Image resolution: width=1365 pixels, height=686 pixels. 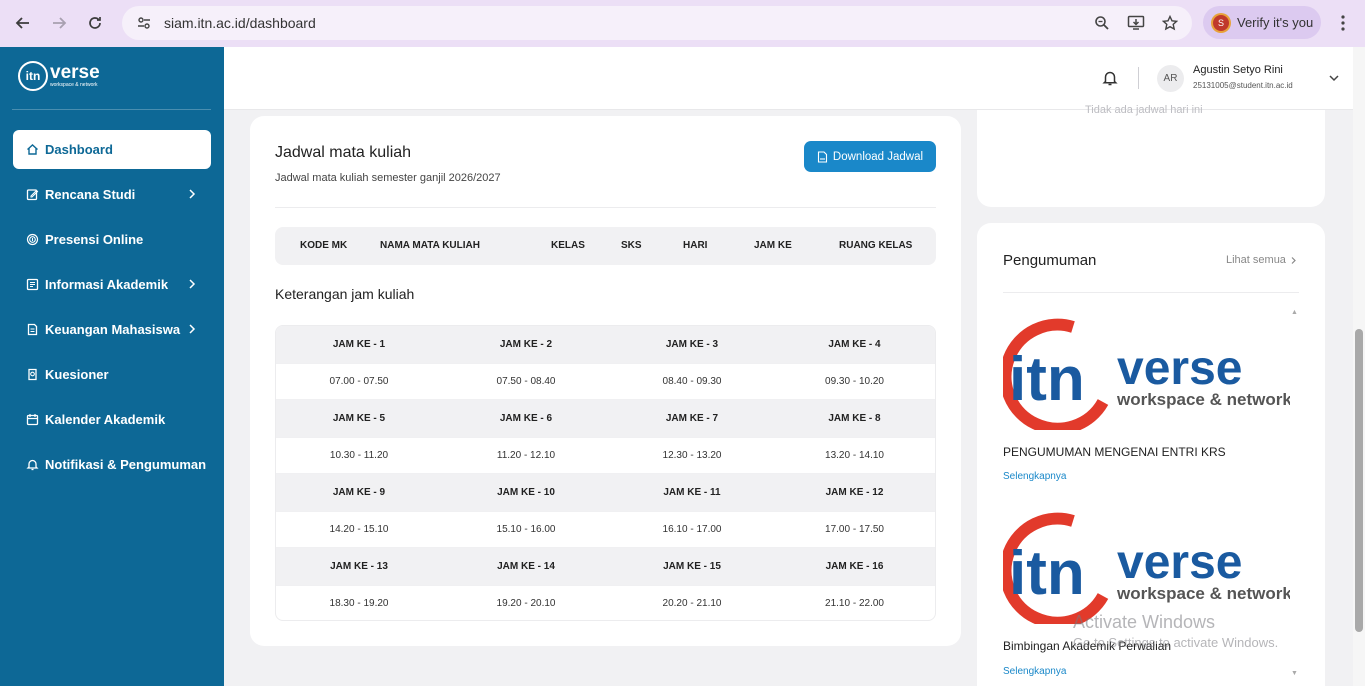 What do you see at coordinates (32, 284) in the screenshot?
I see `info-board-icon` at bounding box center [32, 284].